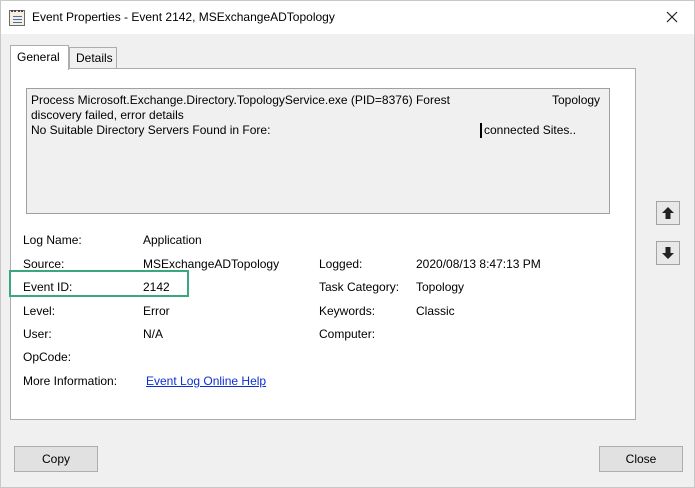 This screenshot has height=488, width=695. What do you see at coordinates (56, 459) in the screenshot?
I see `copy-button: Copy` at bounding box center [56, 459].